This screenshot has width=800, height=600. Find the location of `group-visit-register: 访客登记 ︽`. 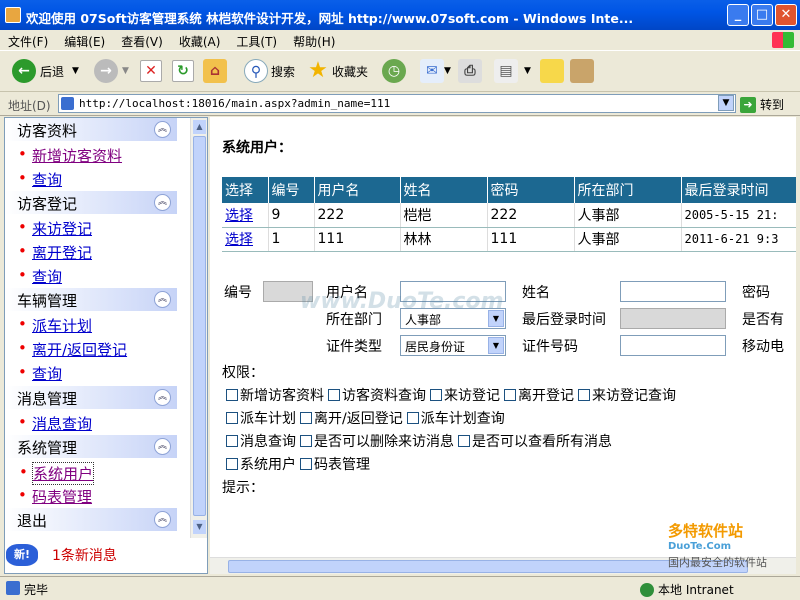

group-visit-register: 访客登记 ︽ is located at coordinates (91, 202).